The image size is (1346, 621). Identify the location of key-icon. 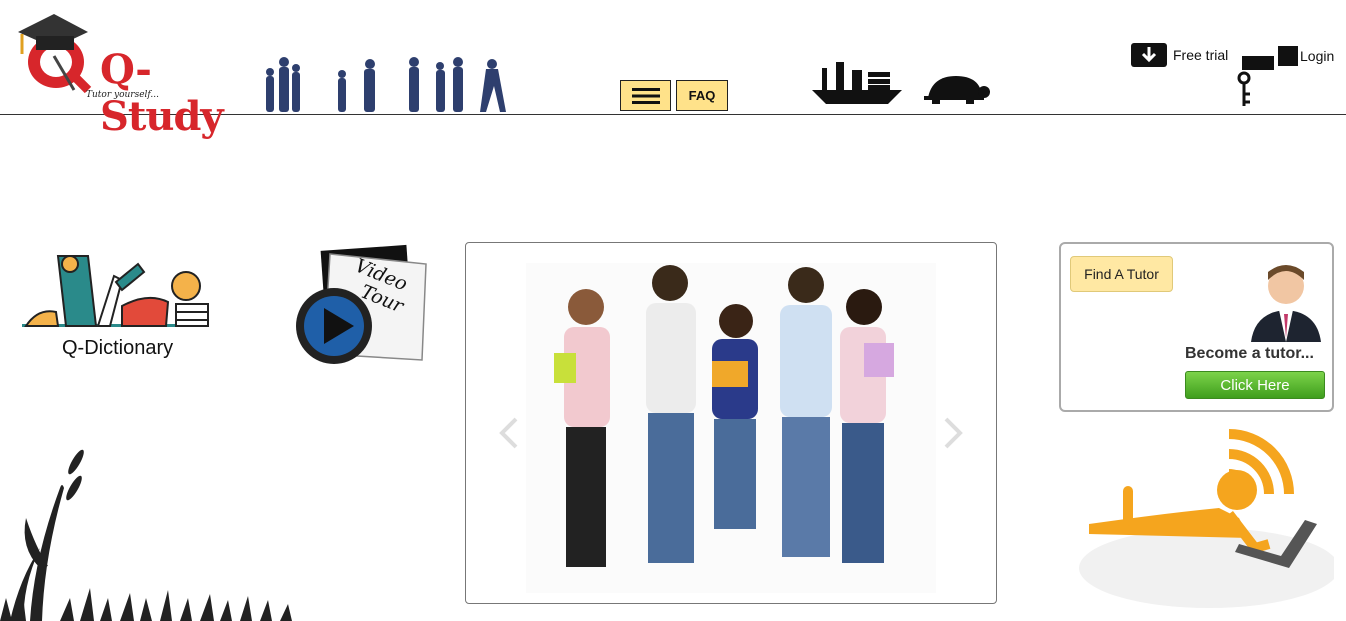
(1267, 76).